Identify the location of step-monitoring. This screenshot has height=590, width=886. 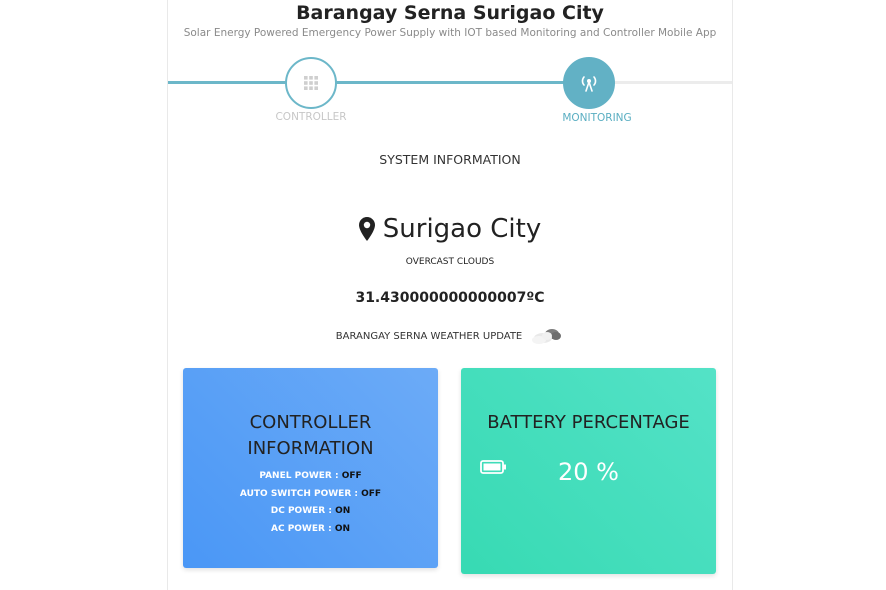
(589, 83).